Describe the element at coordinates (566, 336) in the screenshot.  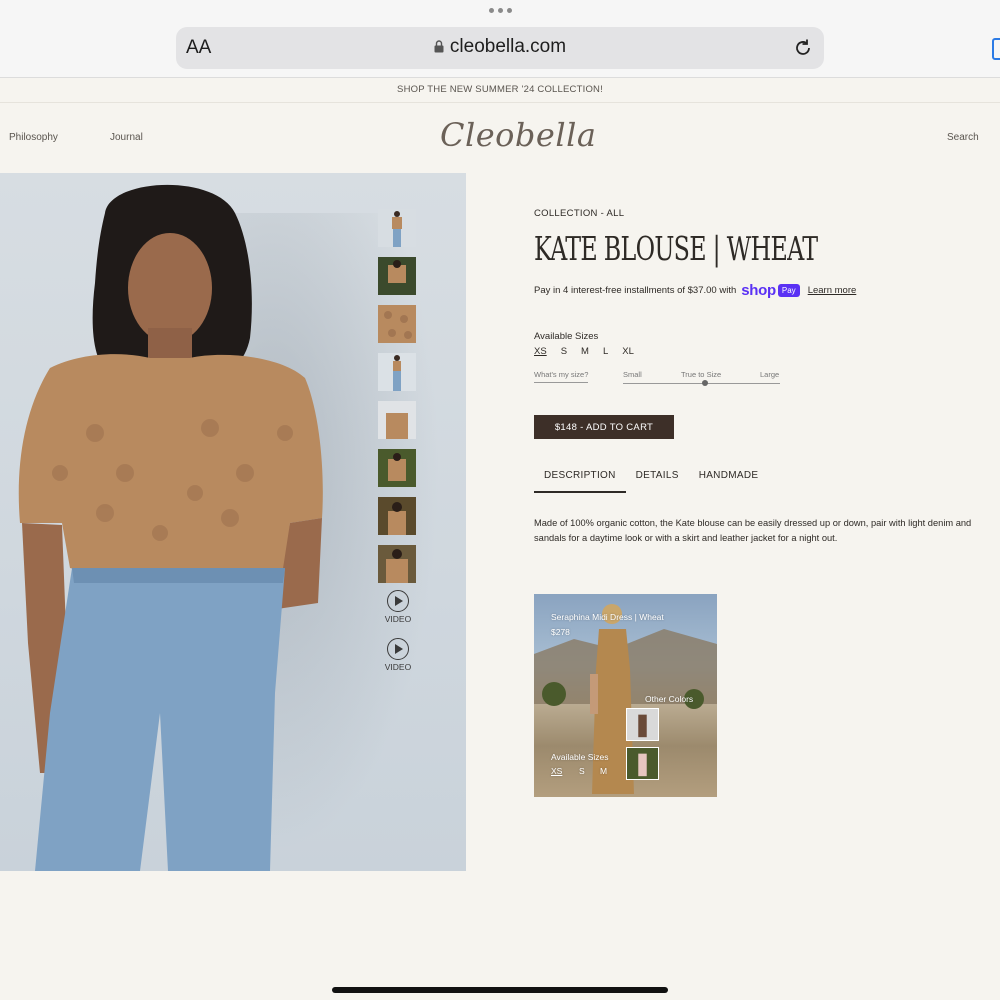
I see `sizes-label: Available Sizes` at that location.